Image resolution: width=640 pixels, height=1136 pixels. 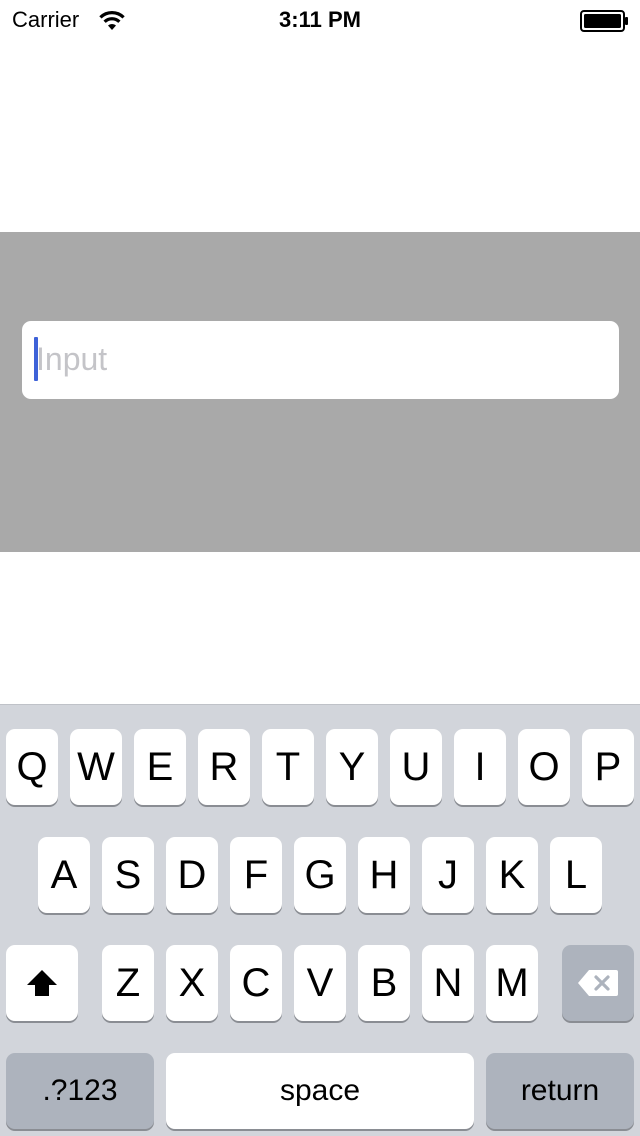 What do you see at coordinates (288, 767) in the screenshot?
I see `key-t: T` at bounding box center [288, 767].